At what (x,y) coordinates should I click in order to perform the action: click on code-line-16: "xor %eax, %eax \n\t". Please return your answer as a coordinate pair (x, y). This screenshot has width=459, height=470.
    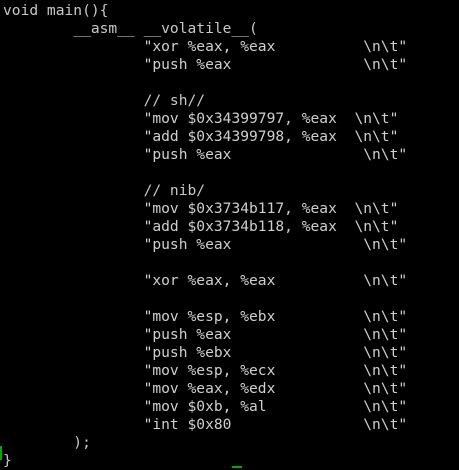
    Looking at the image, I should click on (205, 280).